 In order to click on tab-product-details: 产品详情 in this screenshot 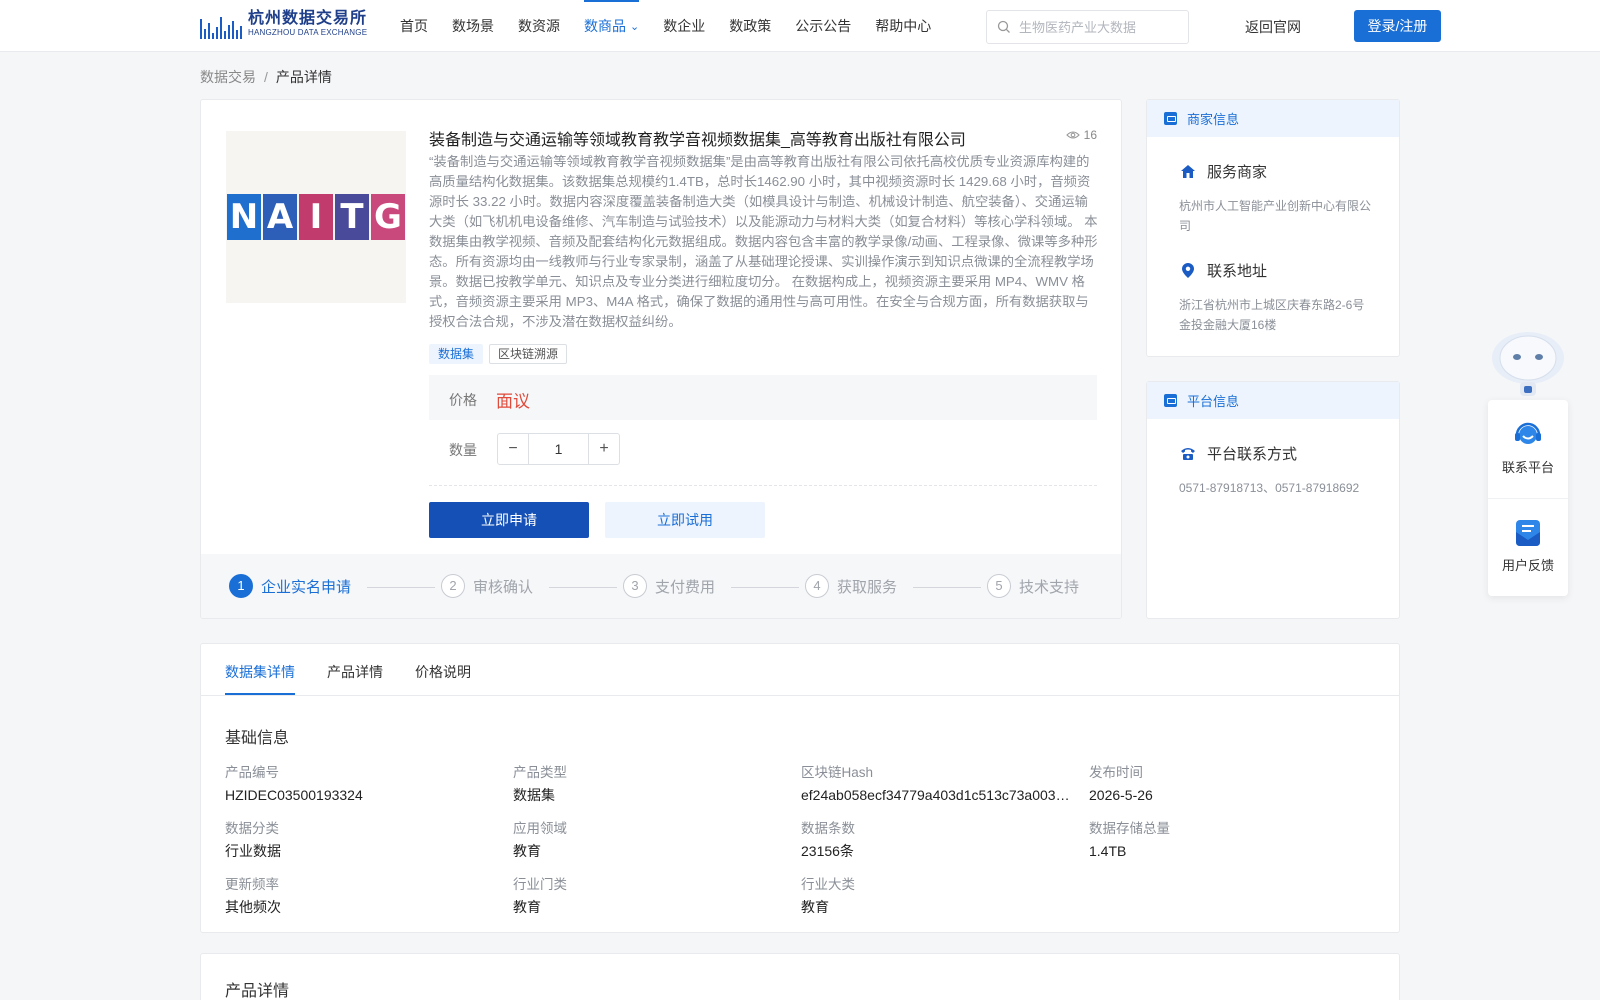, I will do `click(355, 672)`.